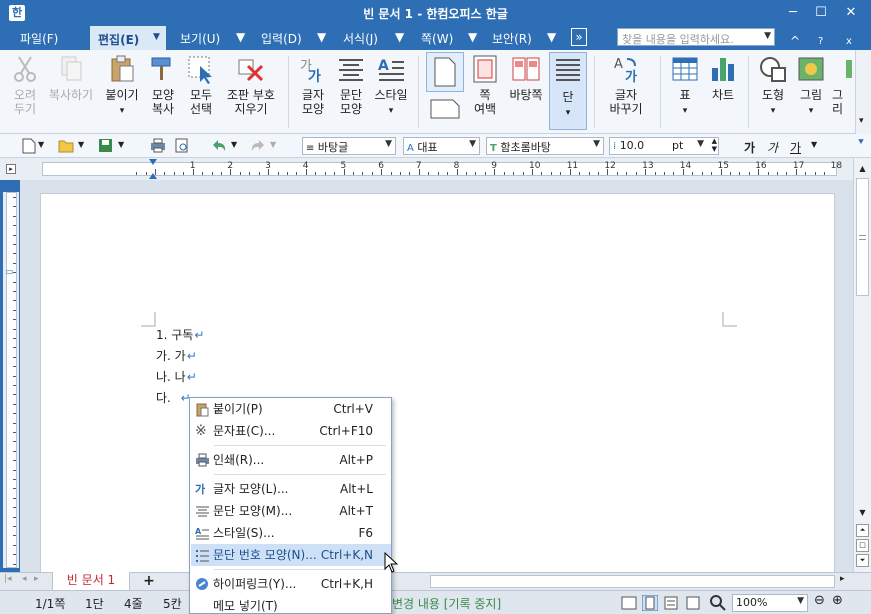 The image size is (871, 614). What do you see at coordinates (862, 365) in the screenshot?
I see `vertical-scrollbar: ▲ ▼ ⏶ □ ⏷` at bounding box center [862, 365].